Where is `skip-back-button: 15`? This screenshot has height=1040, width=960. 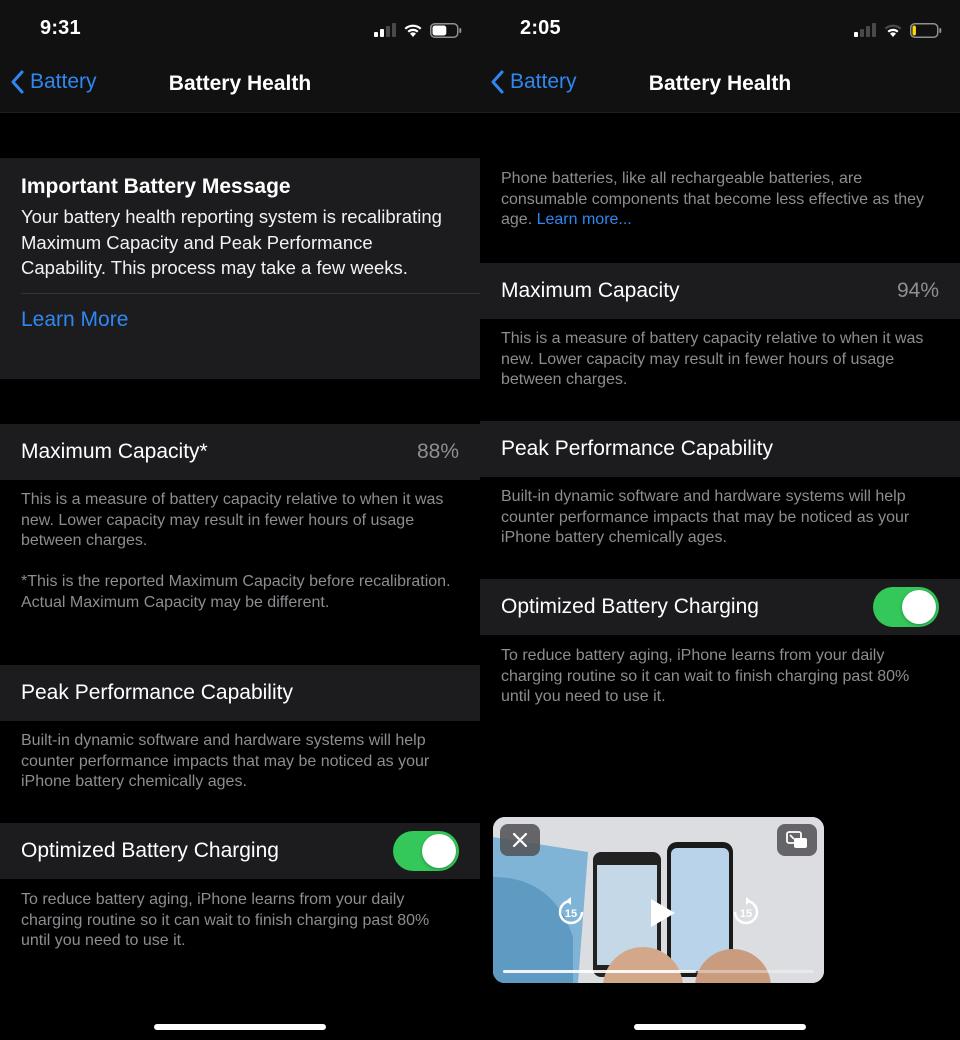
skip-back-button: 15 is located at coordinates (571, 912).